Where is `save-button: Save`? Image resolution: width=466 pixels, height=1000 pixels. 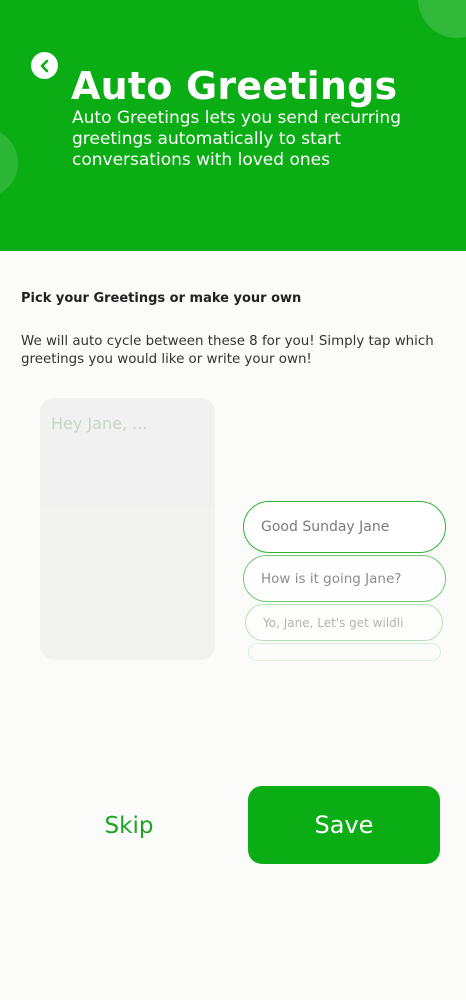 save-button: Save is located at coordinates (344, 825).